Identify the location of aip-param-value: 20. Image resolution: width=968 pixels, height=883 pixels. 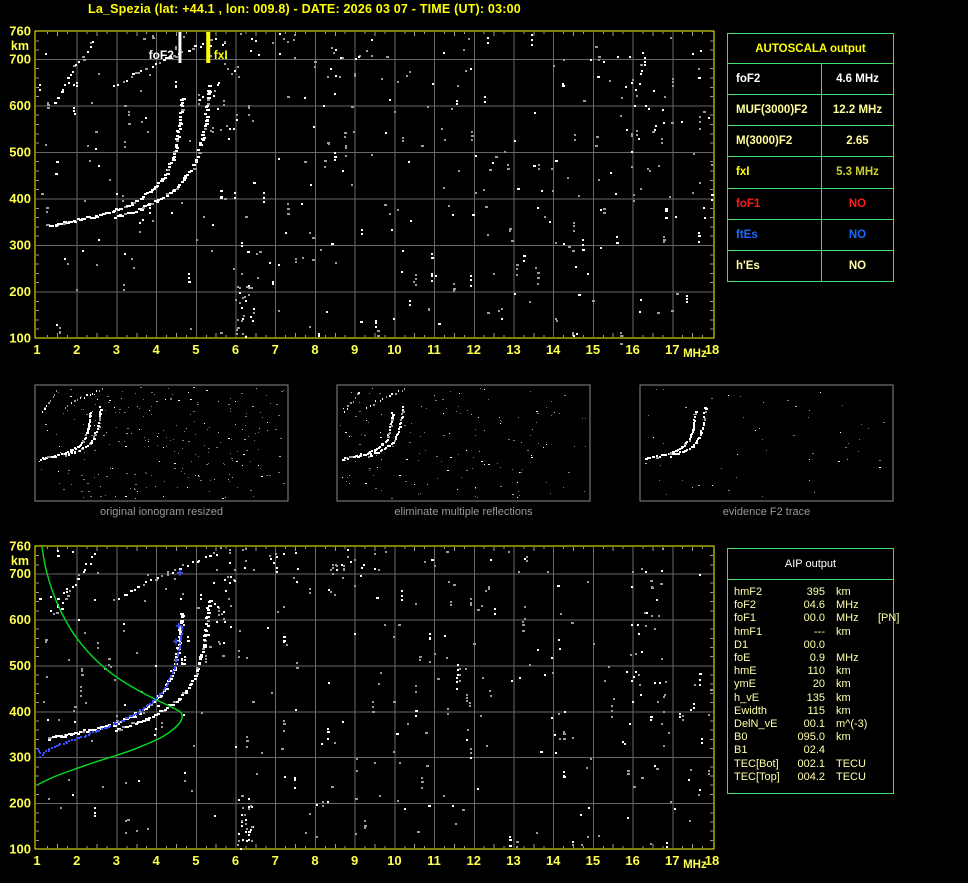
(818, 684).